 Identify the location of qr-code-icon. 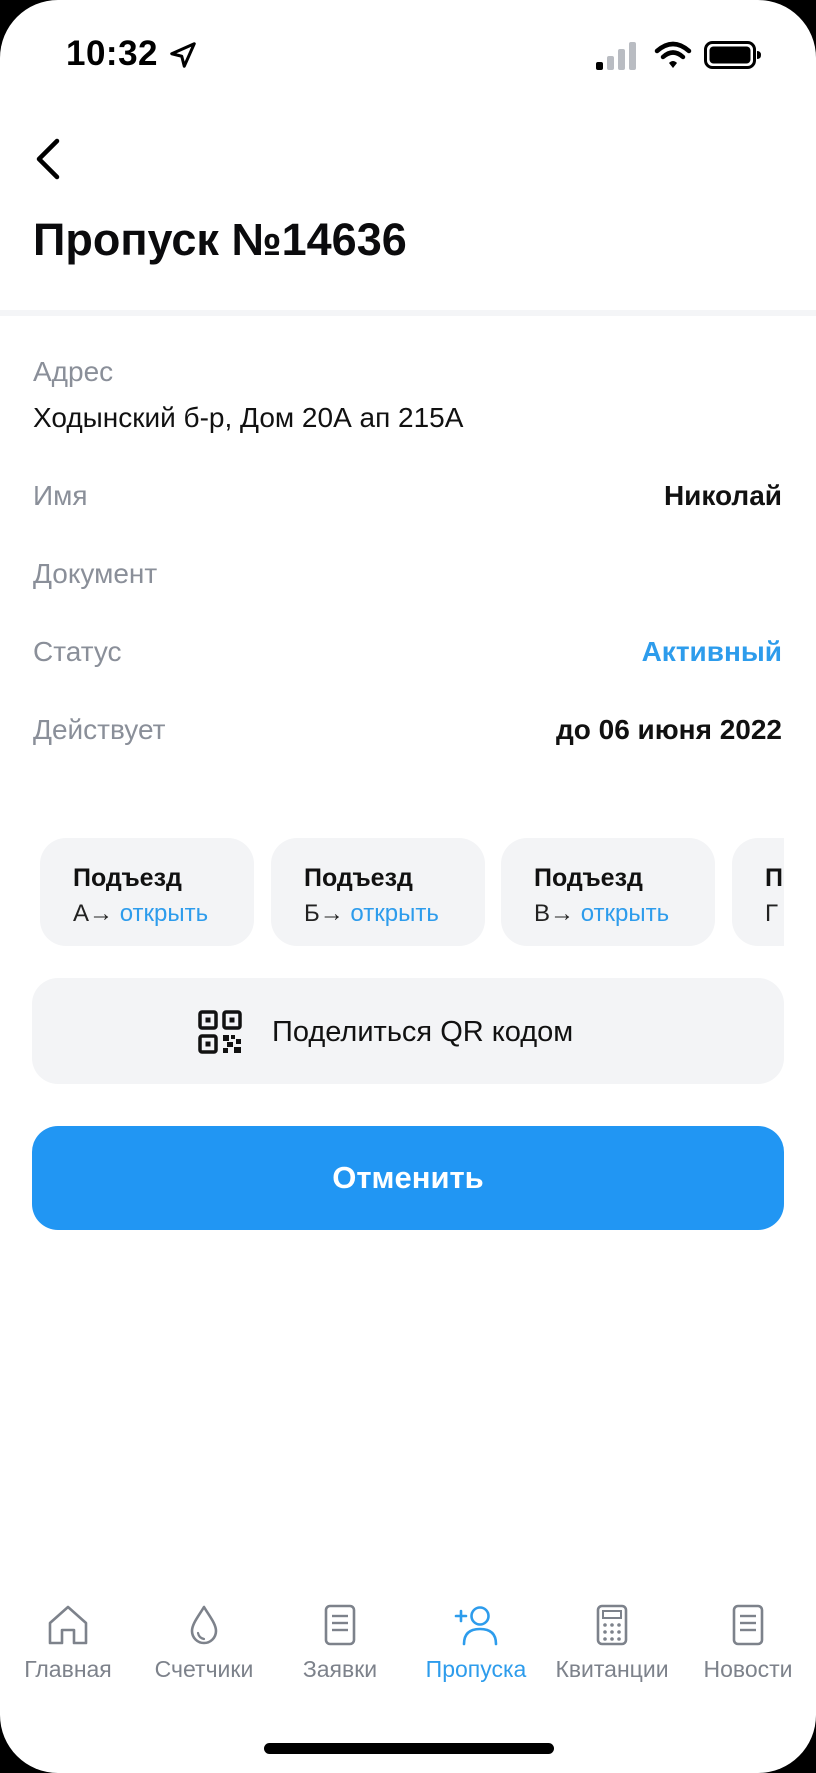
(220, 1032).